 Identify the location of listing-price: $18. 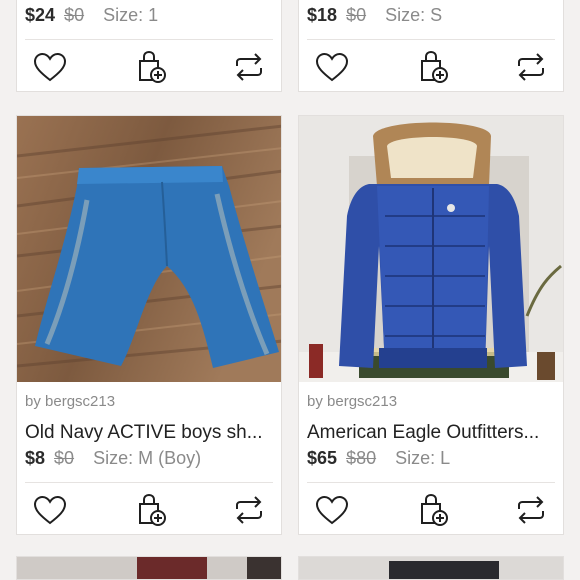
(322, 15).